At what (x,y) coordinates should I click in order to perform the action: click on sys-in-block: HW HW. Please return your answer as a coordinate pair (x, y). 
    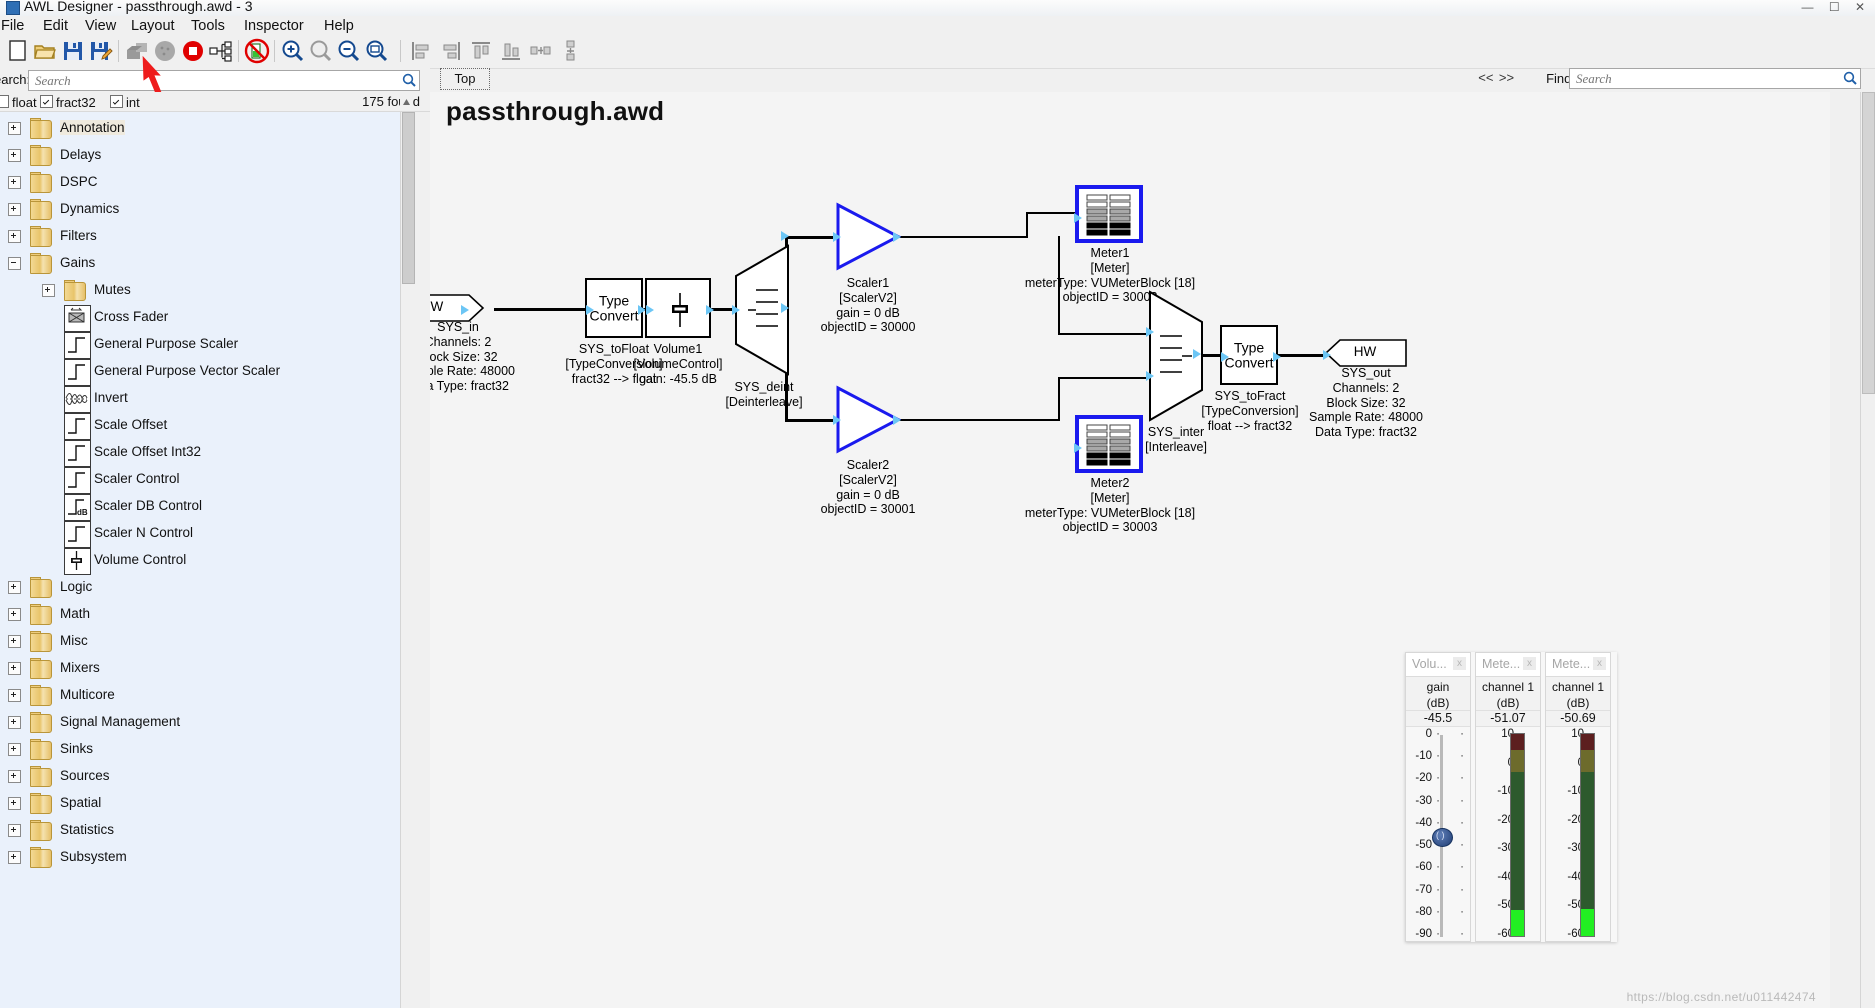
    Looking at the image, I should click on (457, 308).